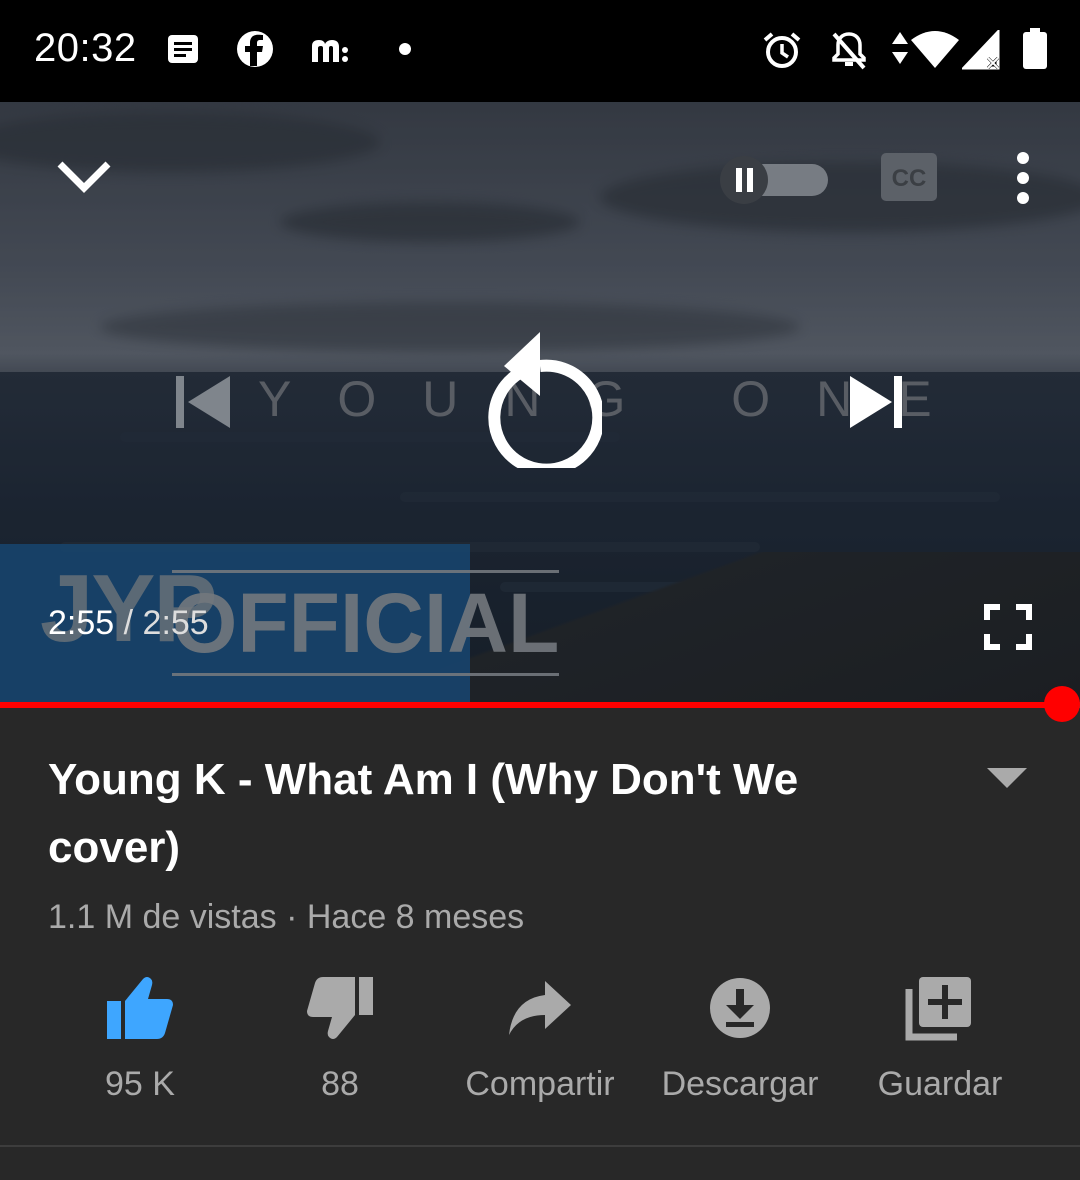  What do you see at coordinates (540, 51) in the screenshot?
I see `status-bar: 20:32` at bounding box center [540, 51].